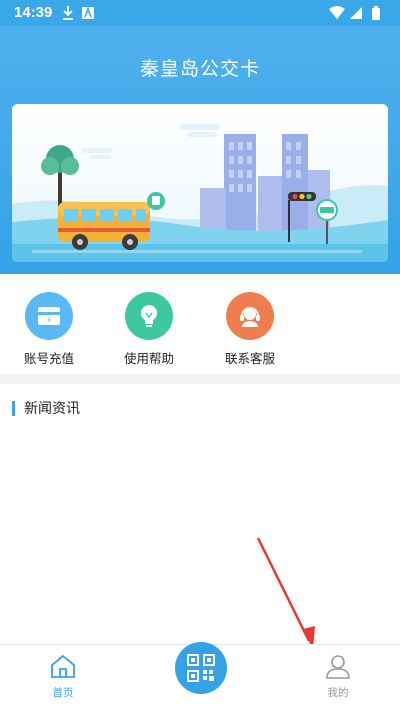 The image size is (400, 711). Describe the element at coordinates (338, 693) in the screenshot. I see `mine-label: 我的` at that location.